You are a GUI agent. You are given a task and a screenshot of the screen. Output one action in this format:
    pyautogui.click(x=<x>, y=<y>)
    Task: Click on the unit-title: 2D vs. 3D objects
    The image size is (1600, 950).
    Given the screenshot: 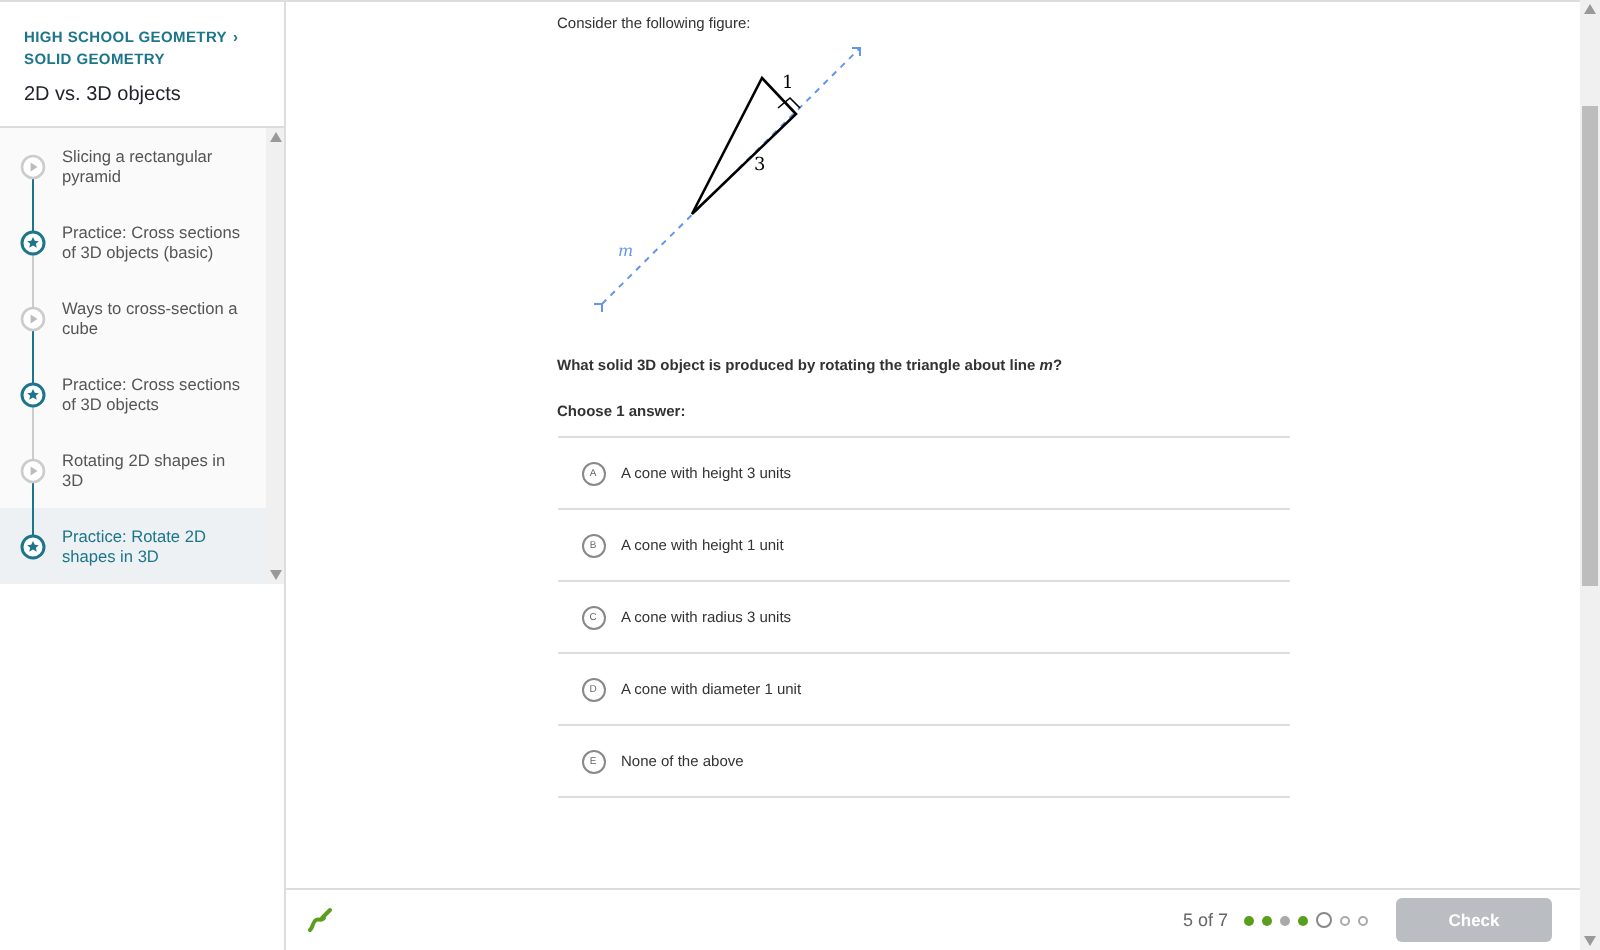 What is the action you would take?
    pyautogui.click(x=103, y=95)
    